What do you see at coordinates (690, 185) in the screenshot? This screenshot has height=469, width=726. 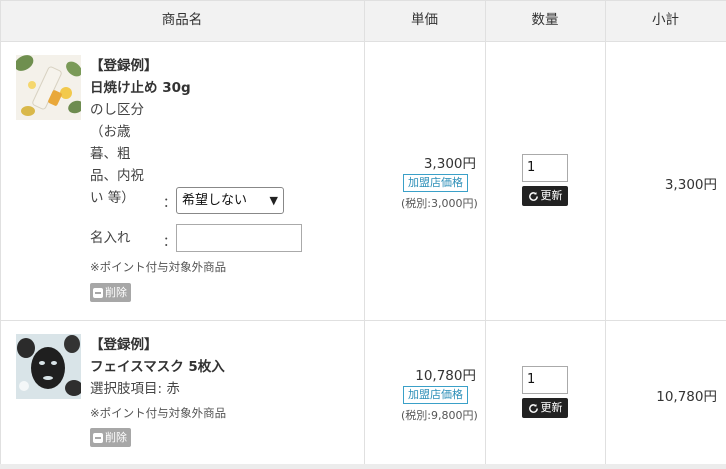 I see `line-subtotal: 3,300円` at bounding box center [690, 185].